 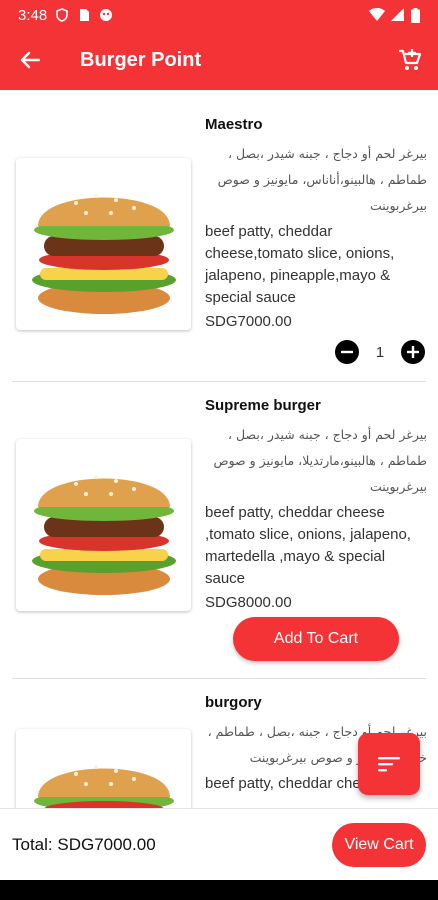 I want to click on add-to-cart-button: Add To Cart, so click(x=316, y=639).